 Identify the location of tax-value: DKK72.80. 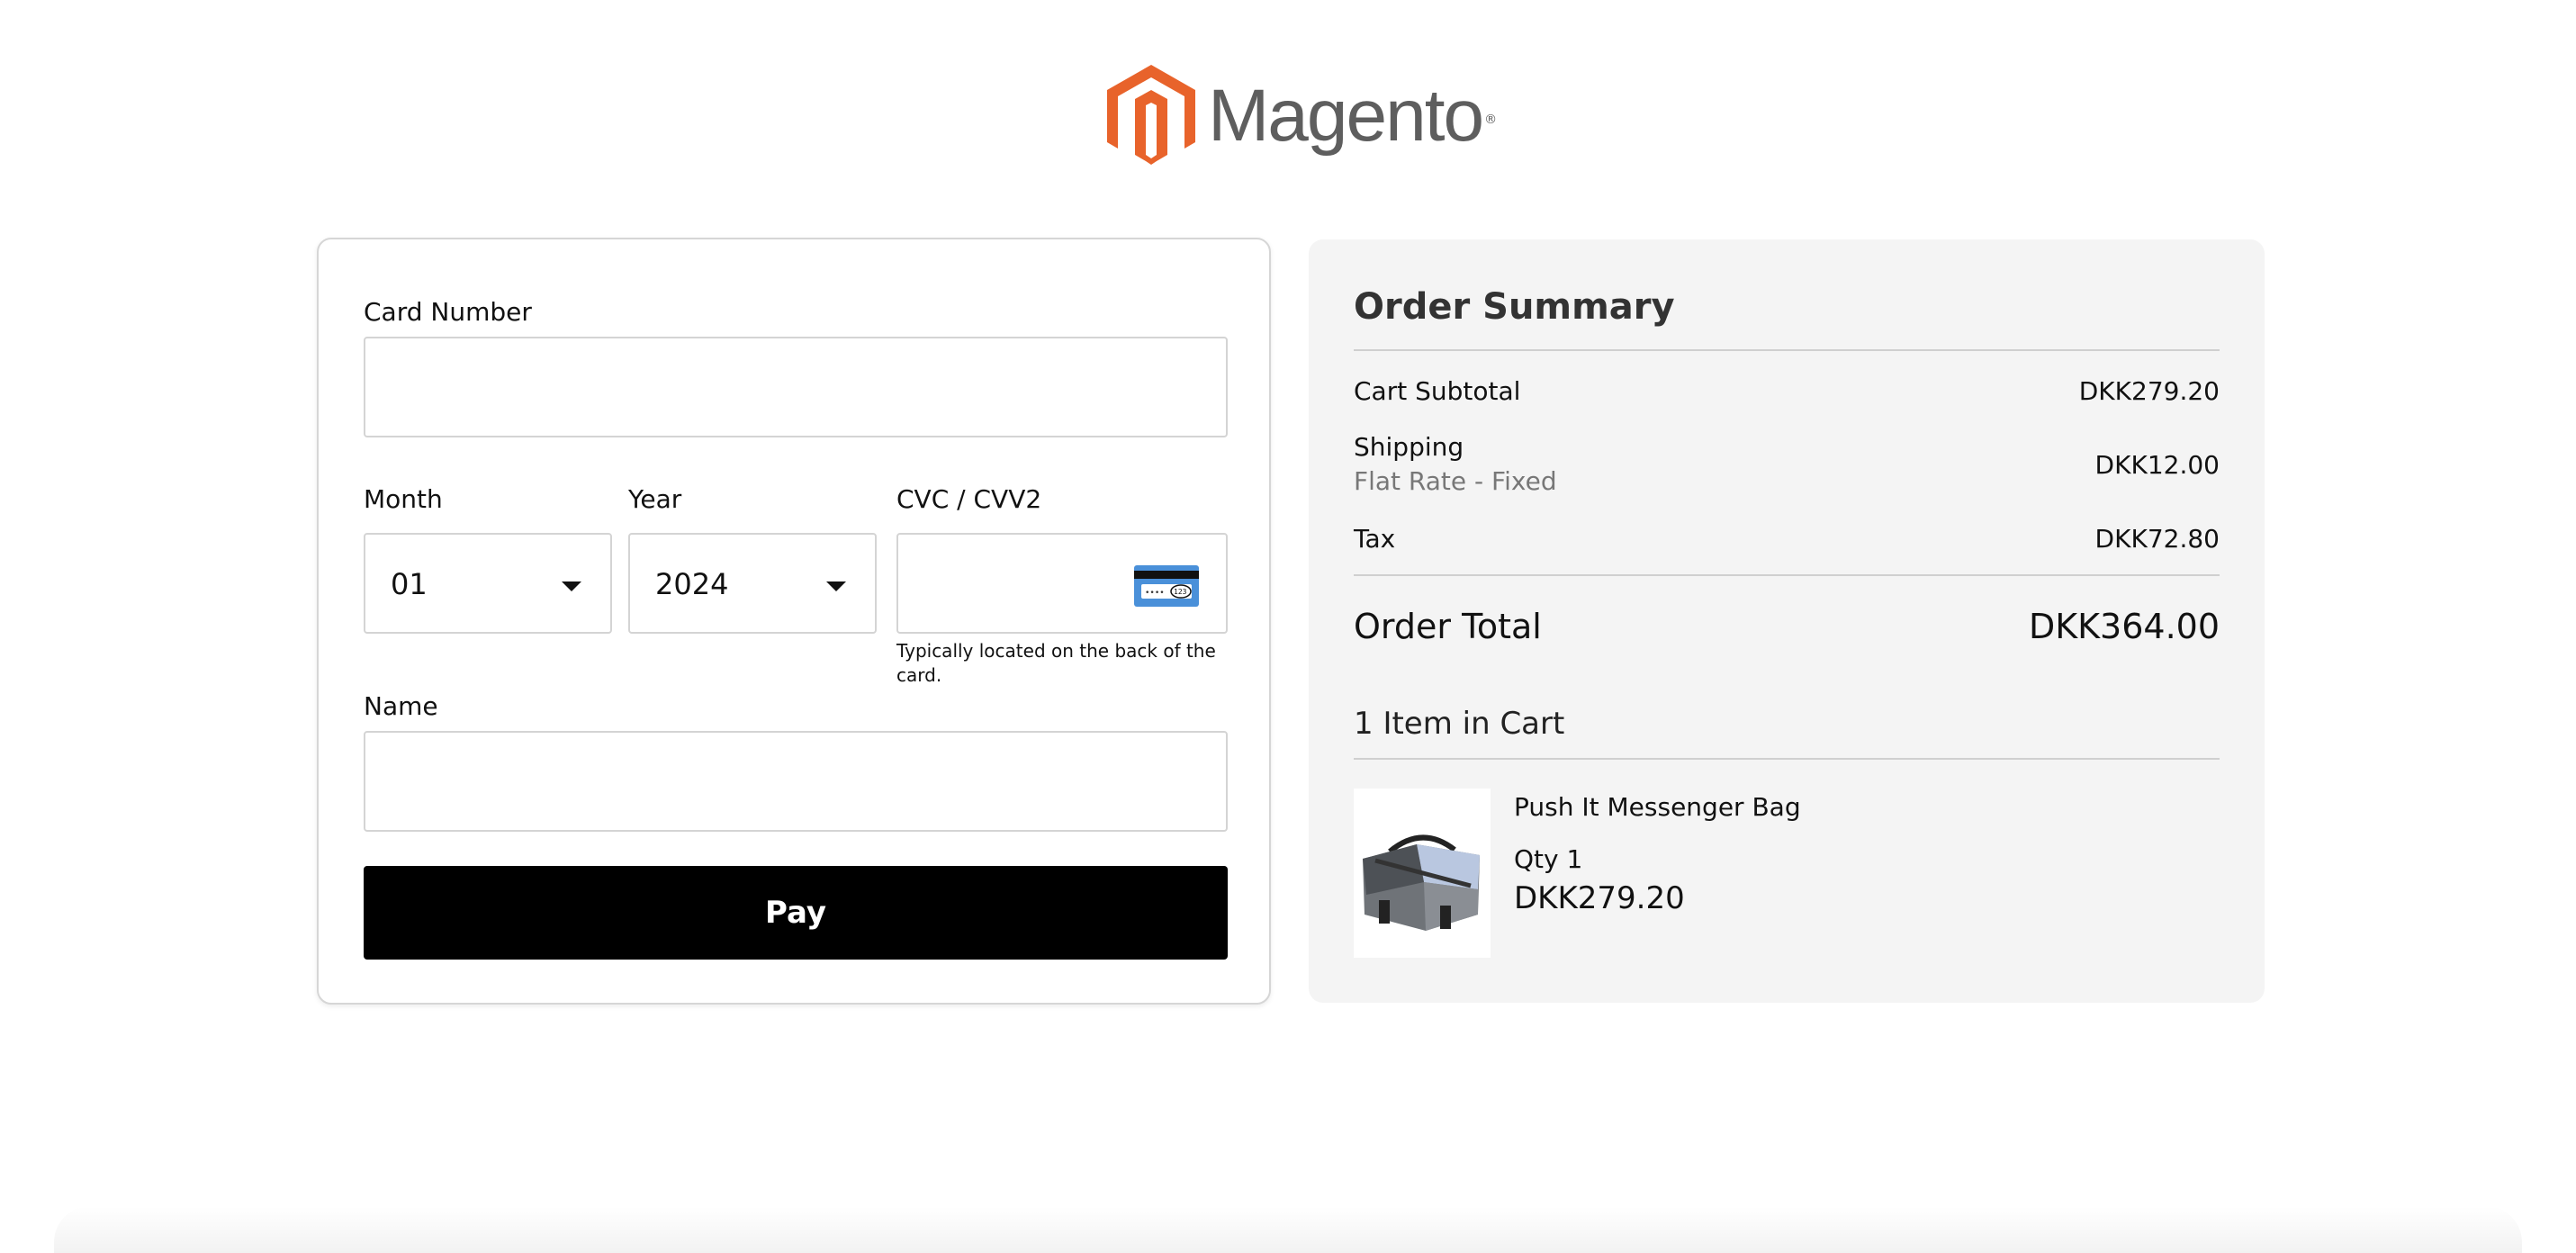
(2157, 539).